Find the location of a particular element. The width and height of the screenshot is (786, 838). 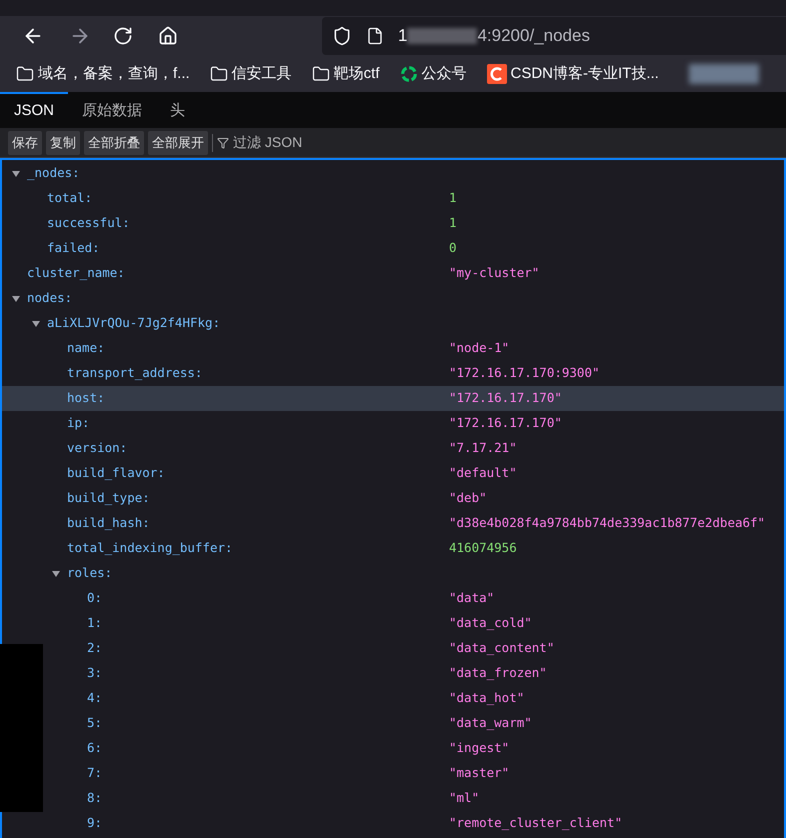

json-key: 0: is located at coordinates (94, 598).